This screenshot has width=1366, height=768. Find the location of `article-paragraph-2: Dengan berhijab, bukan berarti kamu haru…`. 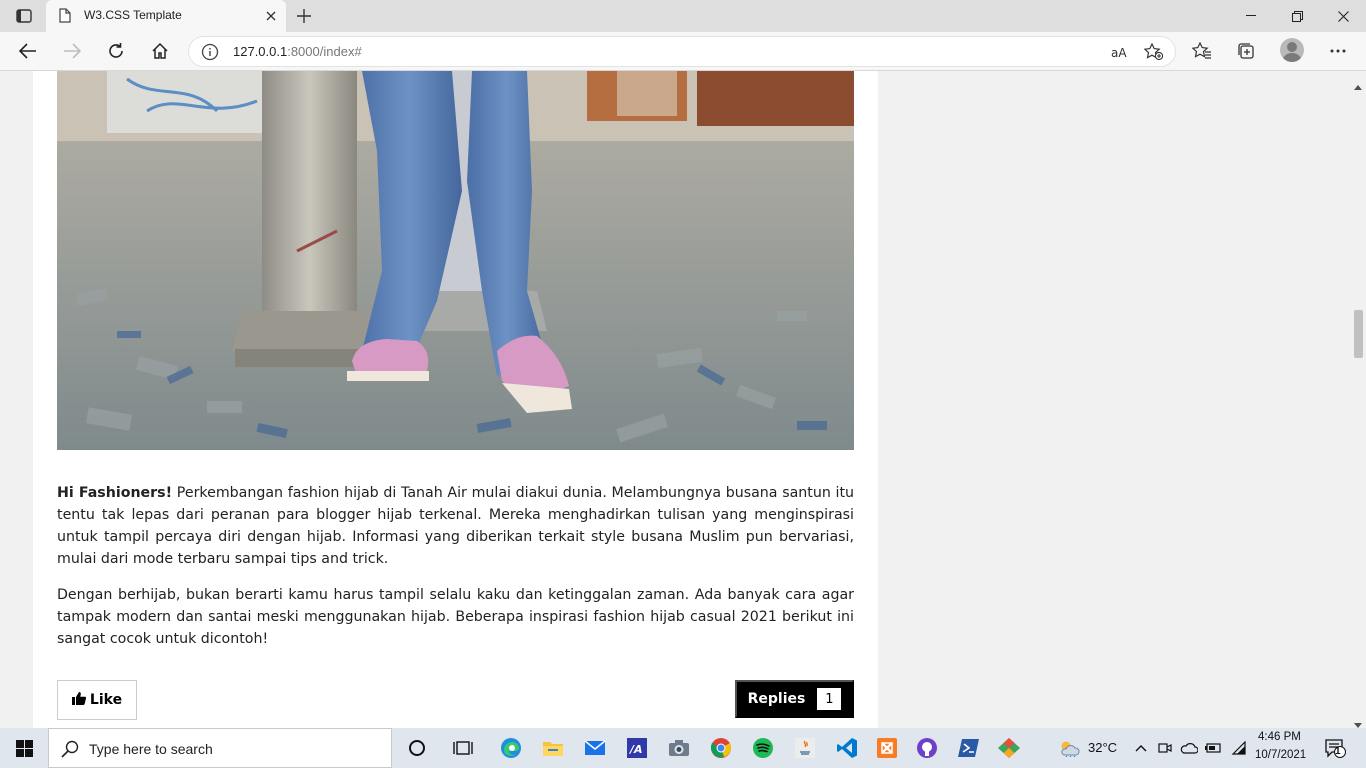

article-paragraph-2: Dengan berhijab, bukan berarti kamu haru… is located at coordinates (455, 617).